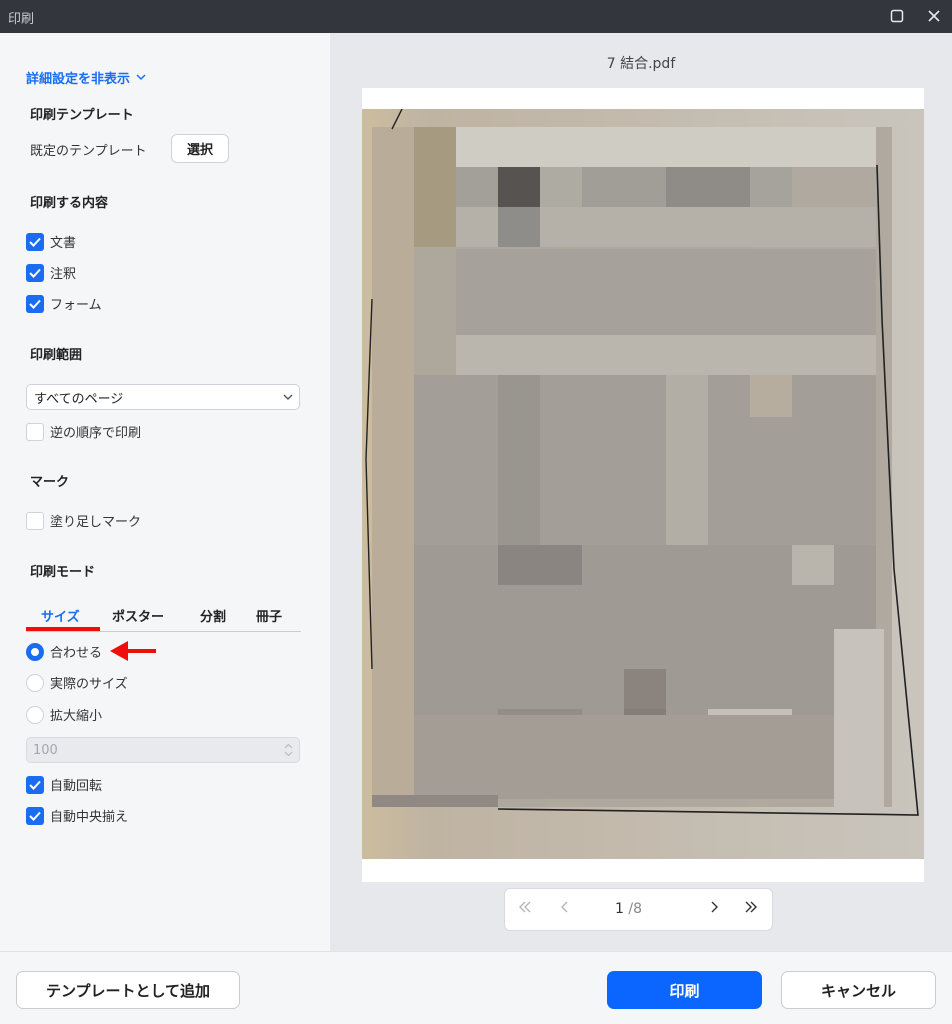  I want to click on checkbox-label: 塗り足しマーク, so click(96, 522).